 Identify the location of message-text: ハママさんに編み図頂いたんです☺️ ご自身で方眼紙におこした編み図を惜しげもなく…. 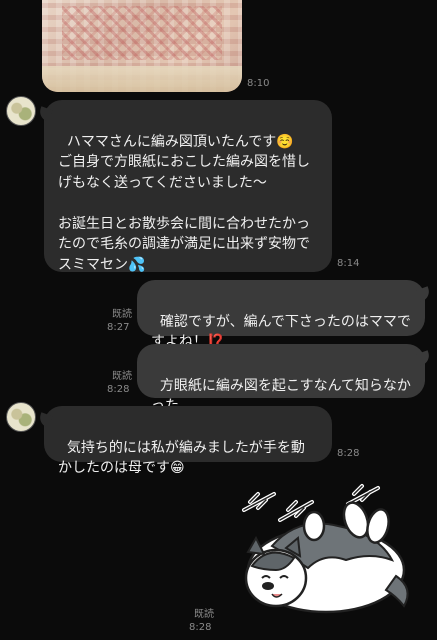
(184, 203).